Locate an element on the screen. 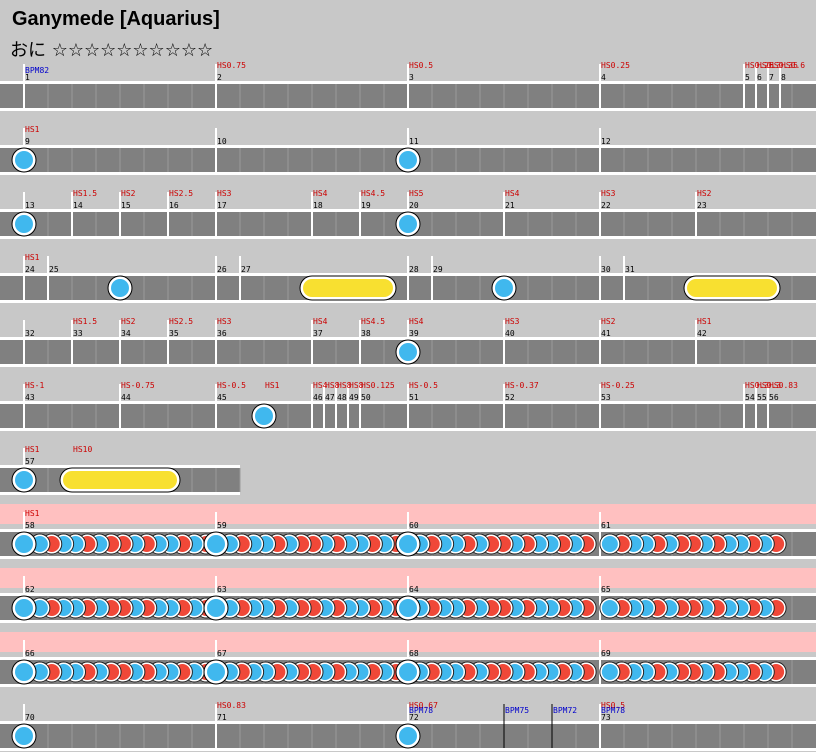  measure-number: 41 is located at coordinates (606, 333).